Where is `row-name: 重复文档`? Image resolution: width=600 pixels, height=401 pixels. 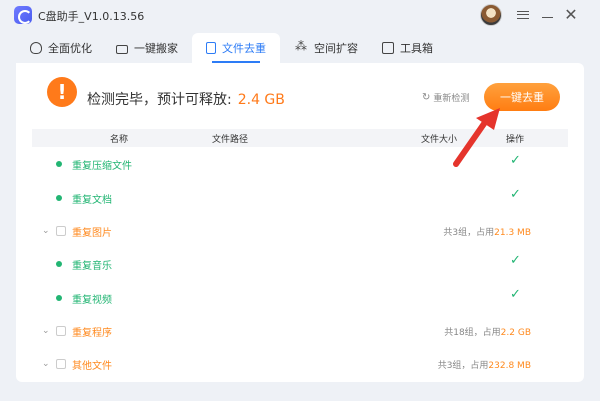
row-name: 重复文档 is located at coordinates (92, 200).